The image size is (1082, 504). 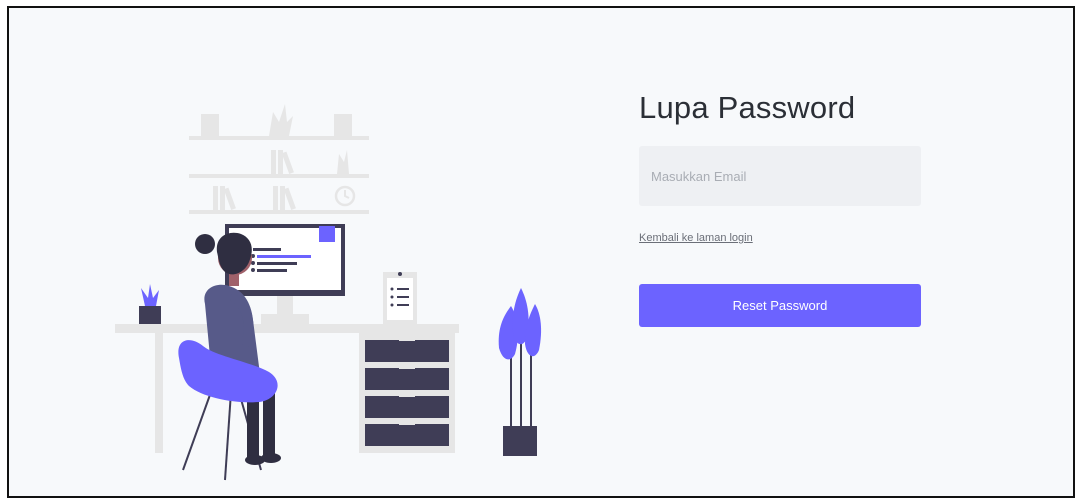 What do you see at coordinates (520, 372) in the screenshot?
I see `tall-plant-icon` at bounding box center [520, 372].